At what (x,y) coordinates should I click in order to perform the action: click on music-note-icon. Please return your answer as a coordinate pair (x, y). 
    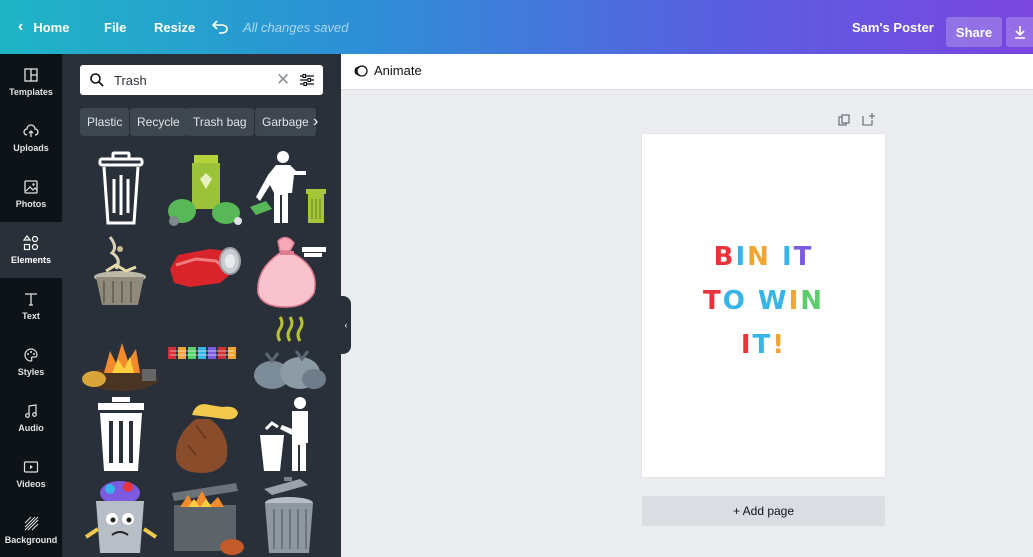
    Looking at the image, I should click on (31, 411).